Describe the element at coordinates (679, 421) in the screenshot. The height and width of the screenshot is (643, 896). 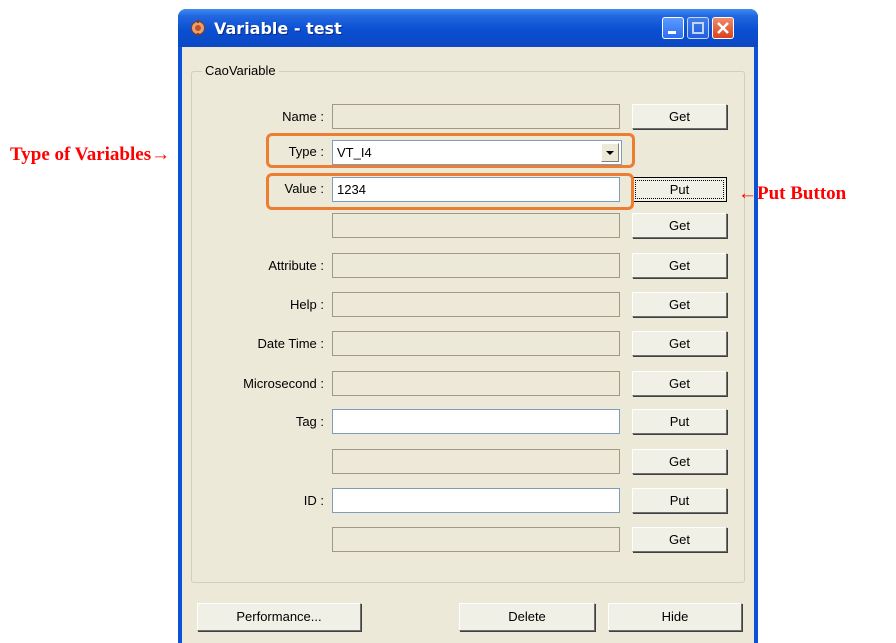
I see `tag-put-button: Put` at that location.